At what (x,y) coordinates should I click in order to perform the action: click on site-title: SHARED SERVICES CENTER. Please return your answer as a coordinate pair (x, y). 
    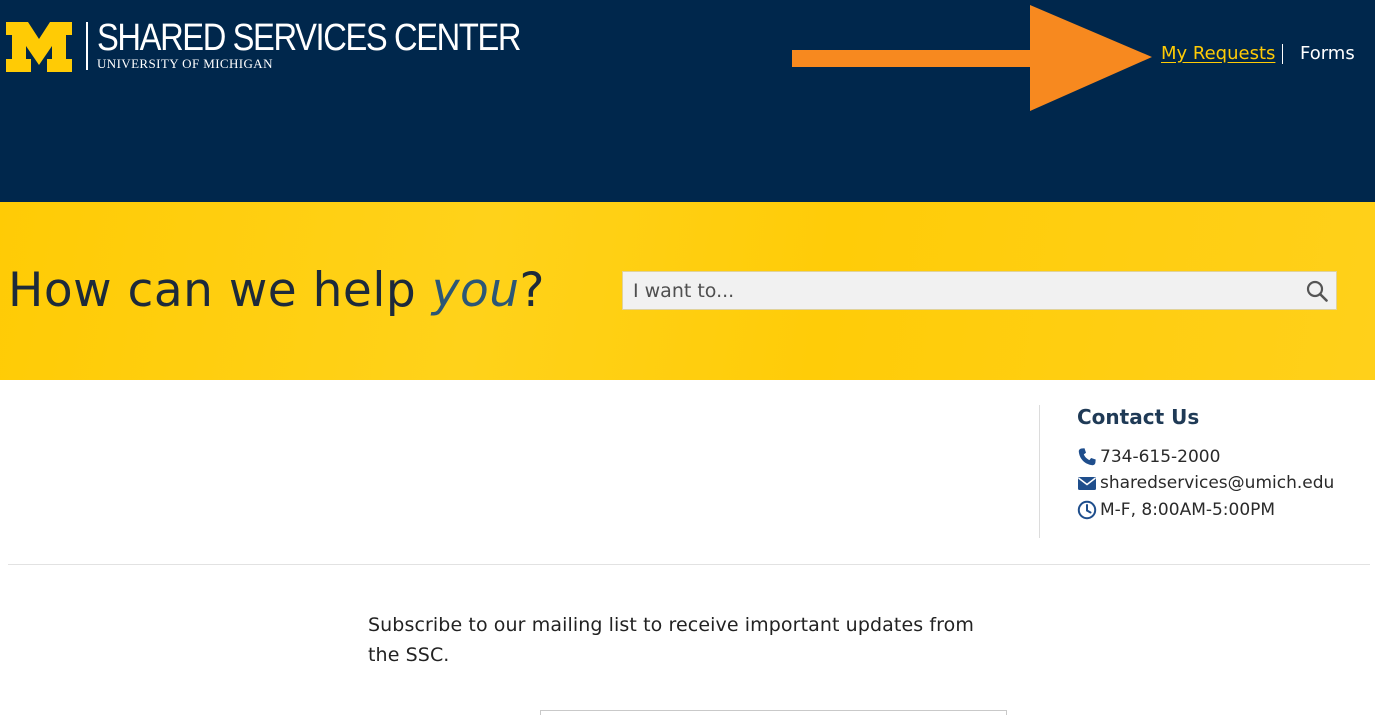
    Looking at the image, I should click on (309, 38).